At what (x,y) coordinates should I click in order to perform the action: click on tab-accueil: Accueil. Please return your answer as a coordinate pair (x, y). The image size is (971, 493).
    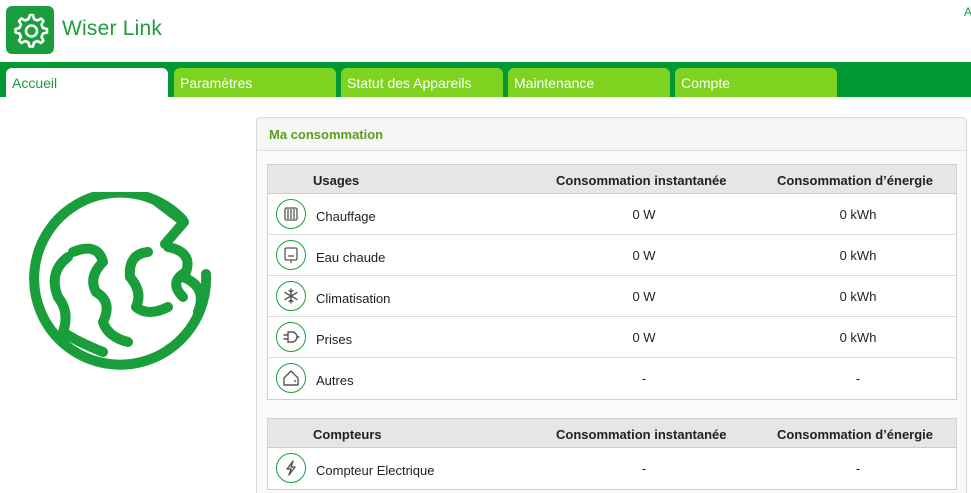
    Looking at the image, I should click on (87, 82).